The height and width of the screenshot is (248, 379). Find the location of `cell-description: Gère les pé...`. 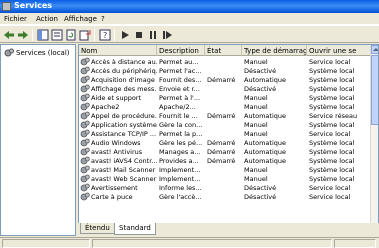

cell-description: Gère les pé... is located at coordinates (181, 143).